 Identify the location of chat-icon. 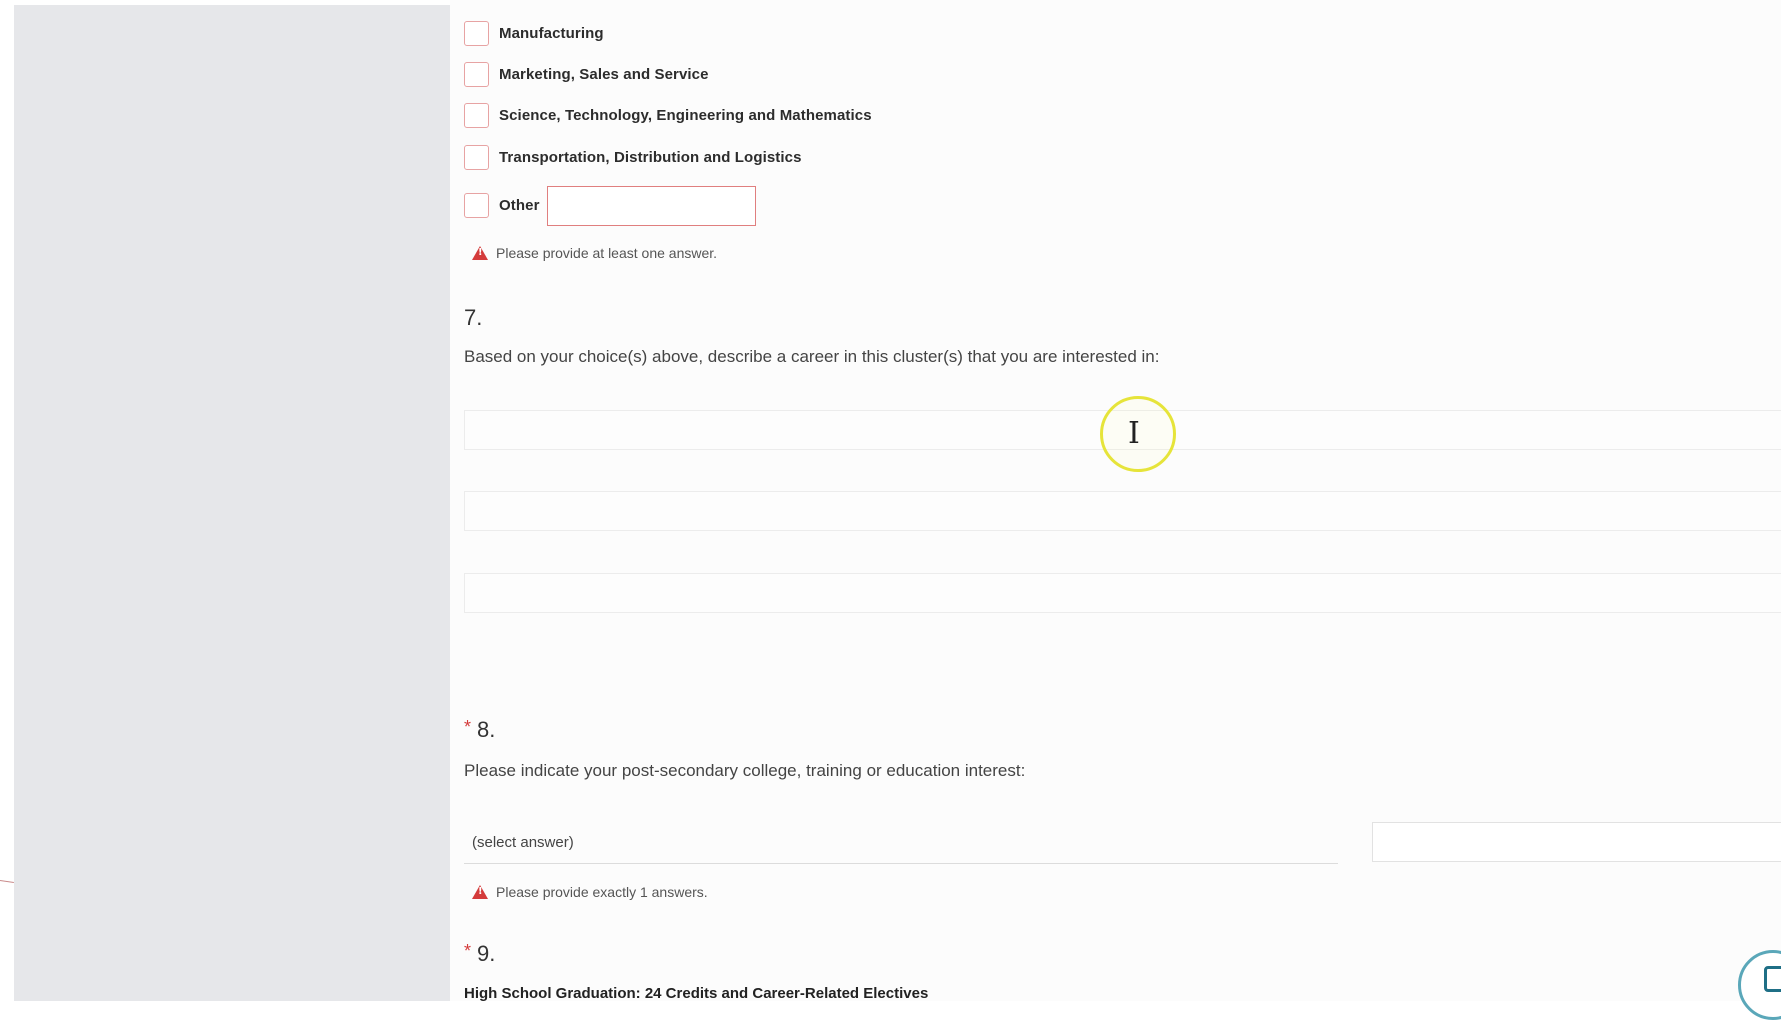
(1772, 979).